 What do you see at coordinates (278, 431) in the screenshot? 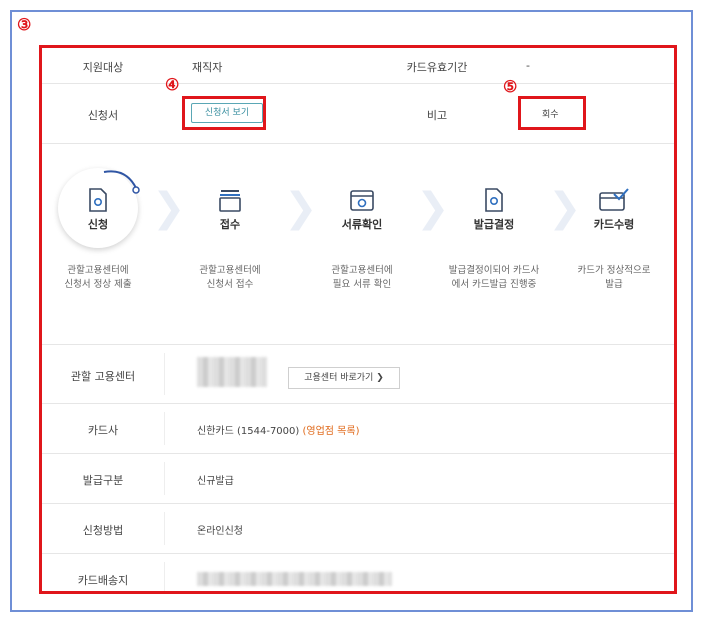
I see `value-card-company: 신한카드 (1544-7000) (영업점 목록)` at bounding box center [278, 431].